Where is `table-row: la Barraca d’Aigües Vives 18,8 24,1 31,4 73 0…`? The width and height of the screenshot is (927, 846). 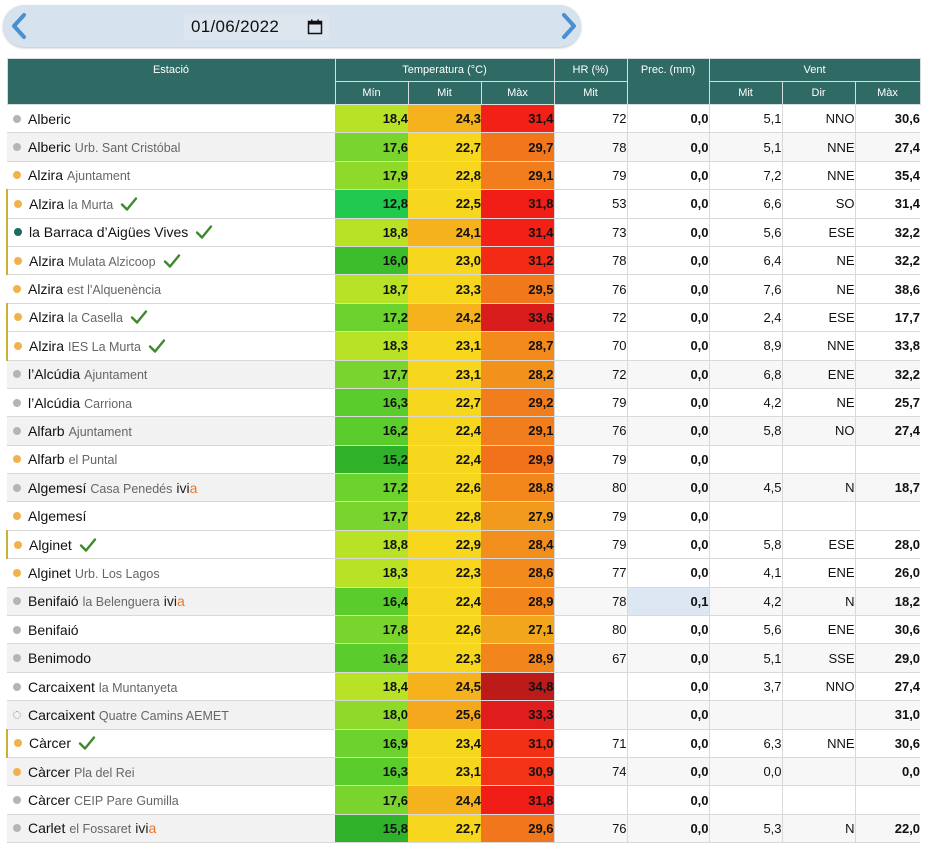
table-row: la Barraca d’Aigües Vives 18,8 24,1 31,4 73 0… is located at coordinates (463, 232).